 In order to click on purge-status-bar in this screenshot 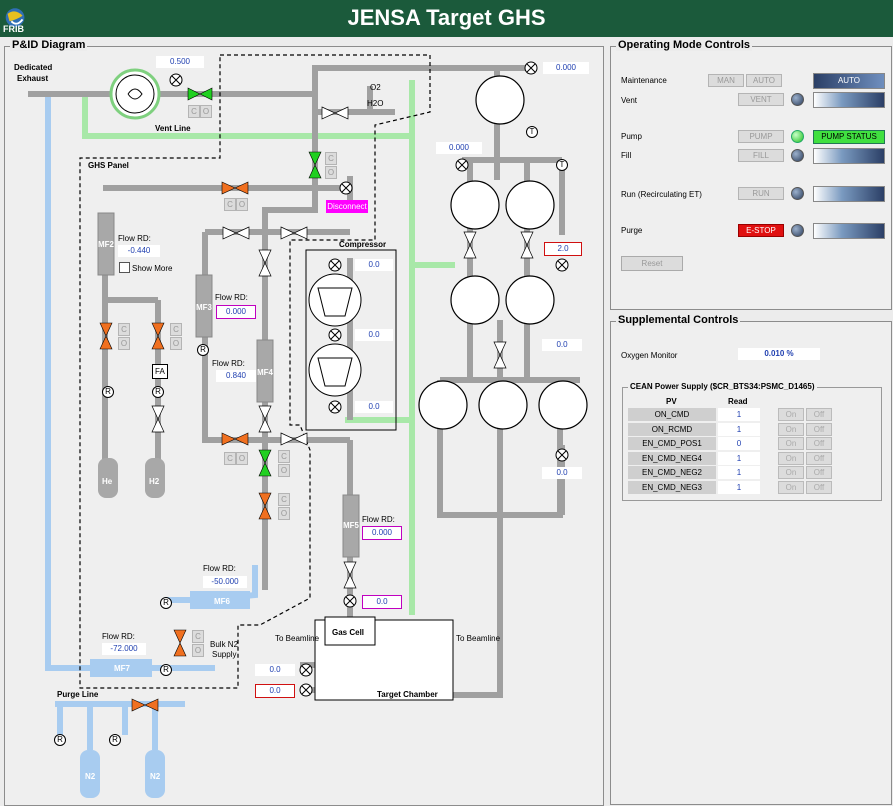, I will do `click(849, 231)`.